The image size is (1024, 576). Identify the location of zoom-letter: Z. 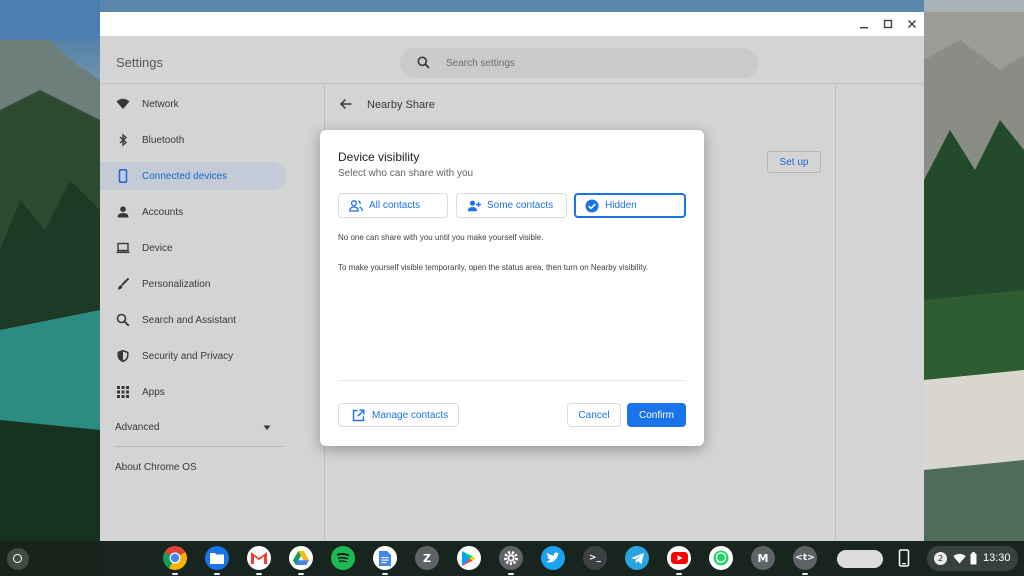
(427, 558).